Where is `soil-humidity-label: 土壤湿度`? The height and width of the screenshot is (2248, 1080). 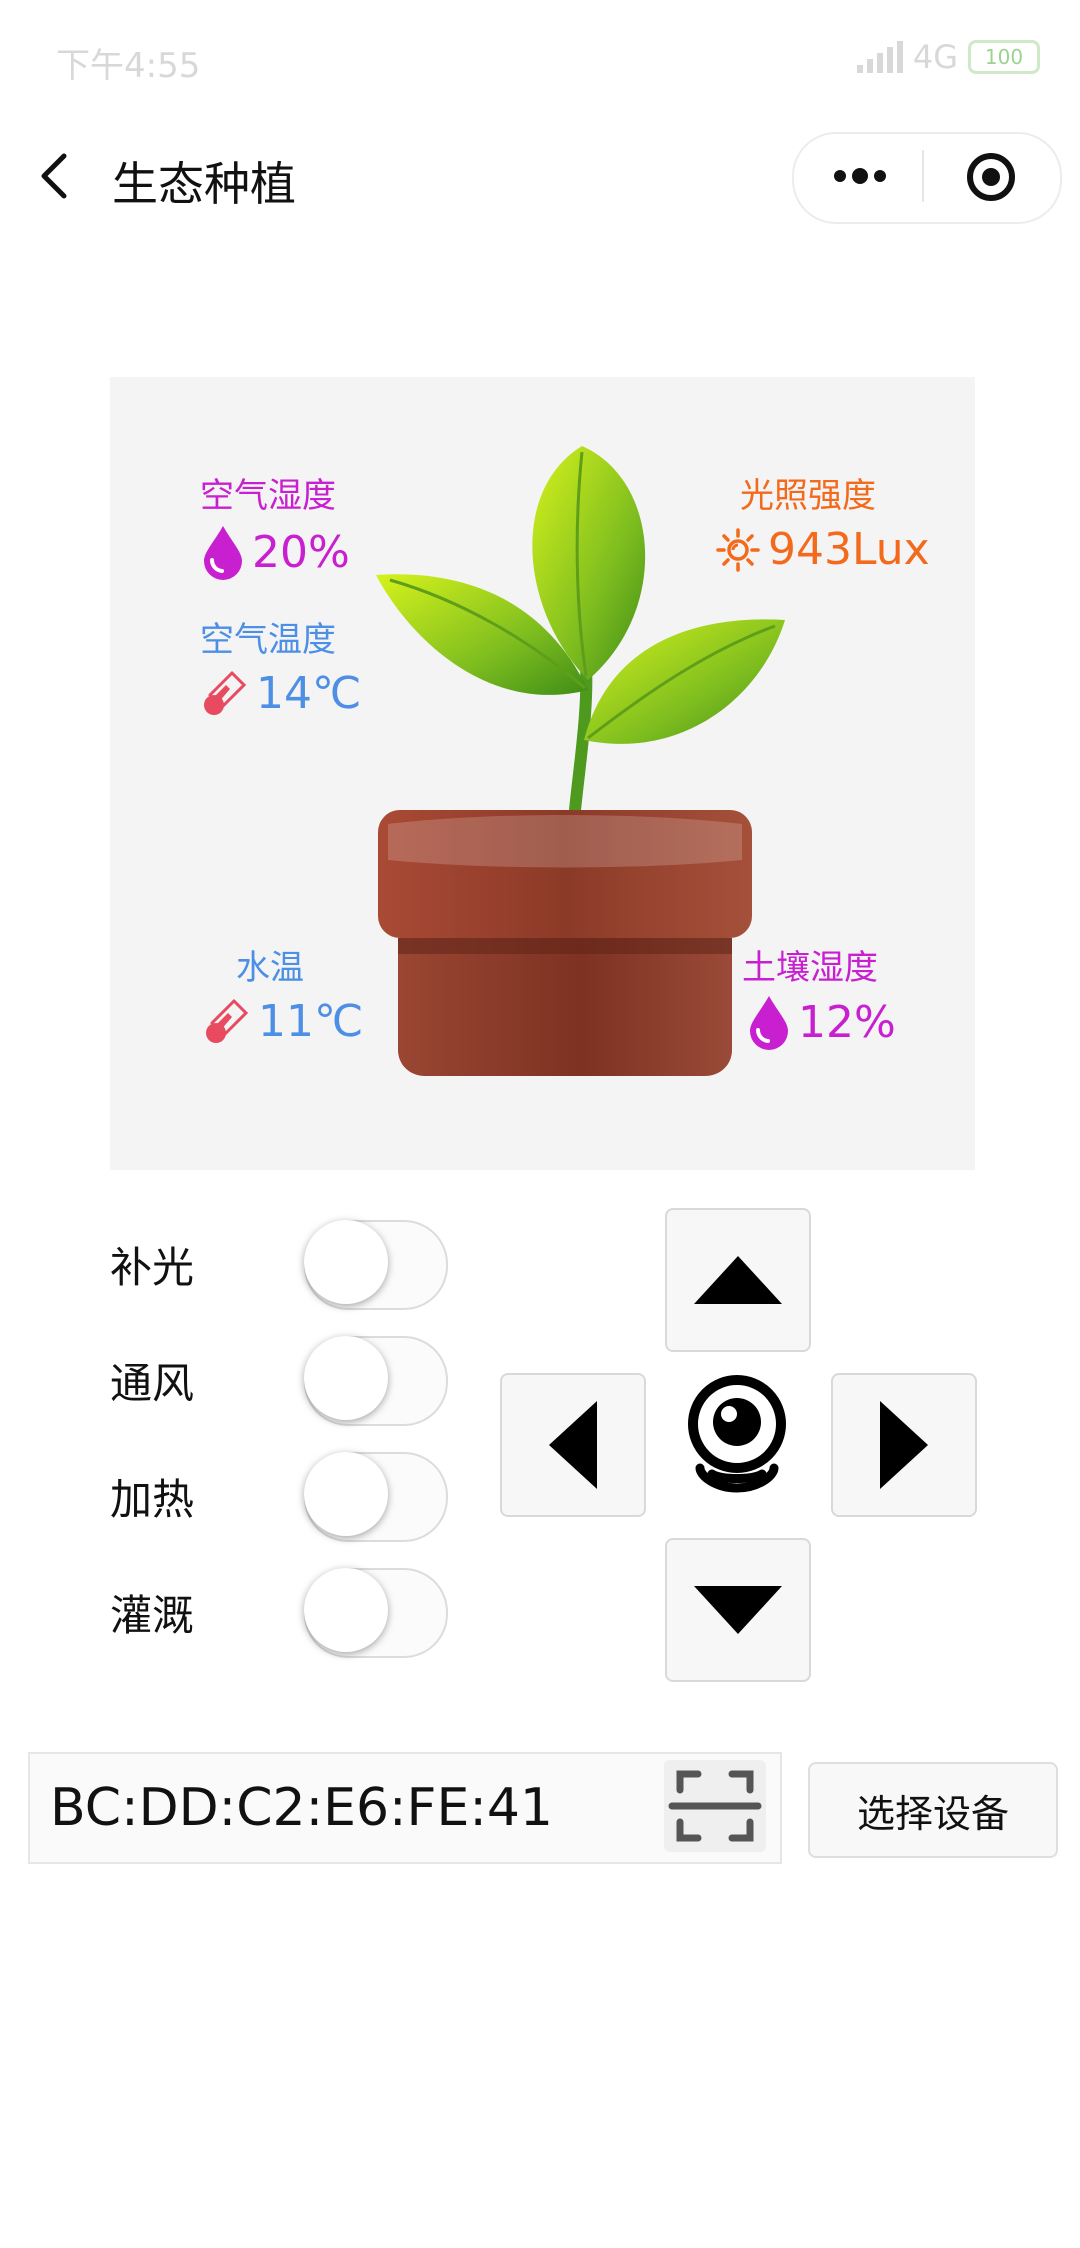 soil-humidity-label: 土壤湿度 is located at coordinates (810, 968).